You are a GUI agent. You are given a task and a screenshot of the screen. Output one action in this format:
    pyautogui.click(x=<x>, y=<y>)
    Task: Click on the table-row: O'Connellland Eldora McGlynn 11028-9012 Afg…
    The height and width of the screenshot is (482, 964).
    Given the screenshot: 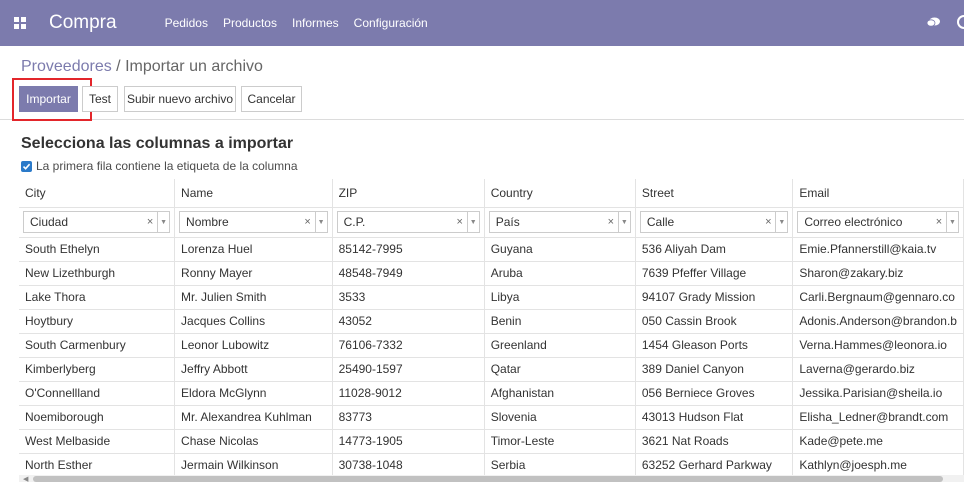 What is the action you would take?
    pyautogui.click(x=491, y=393)
    